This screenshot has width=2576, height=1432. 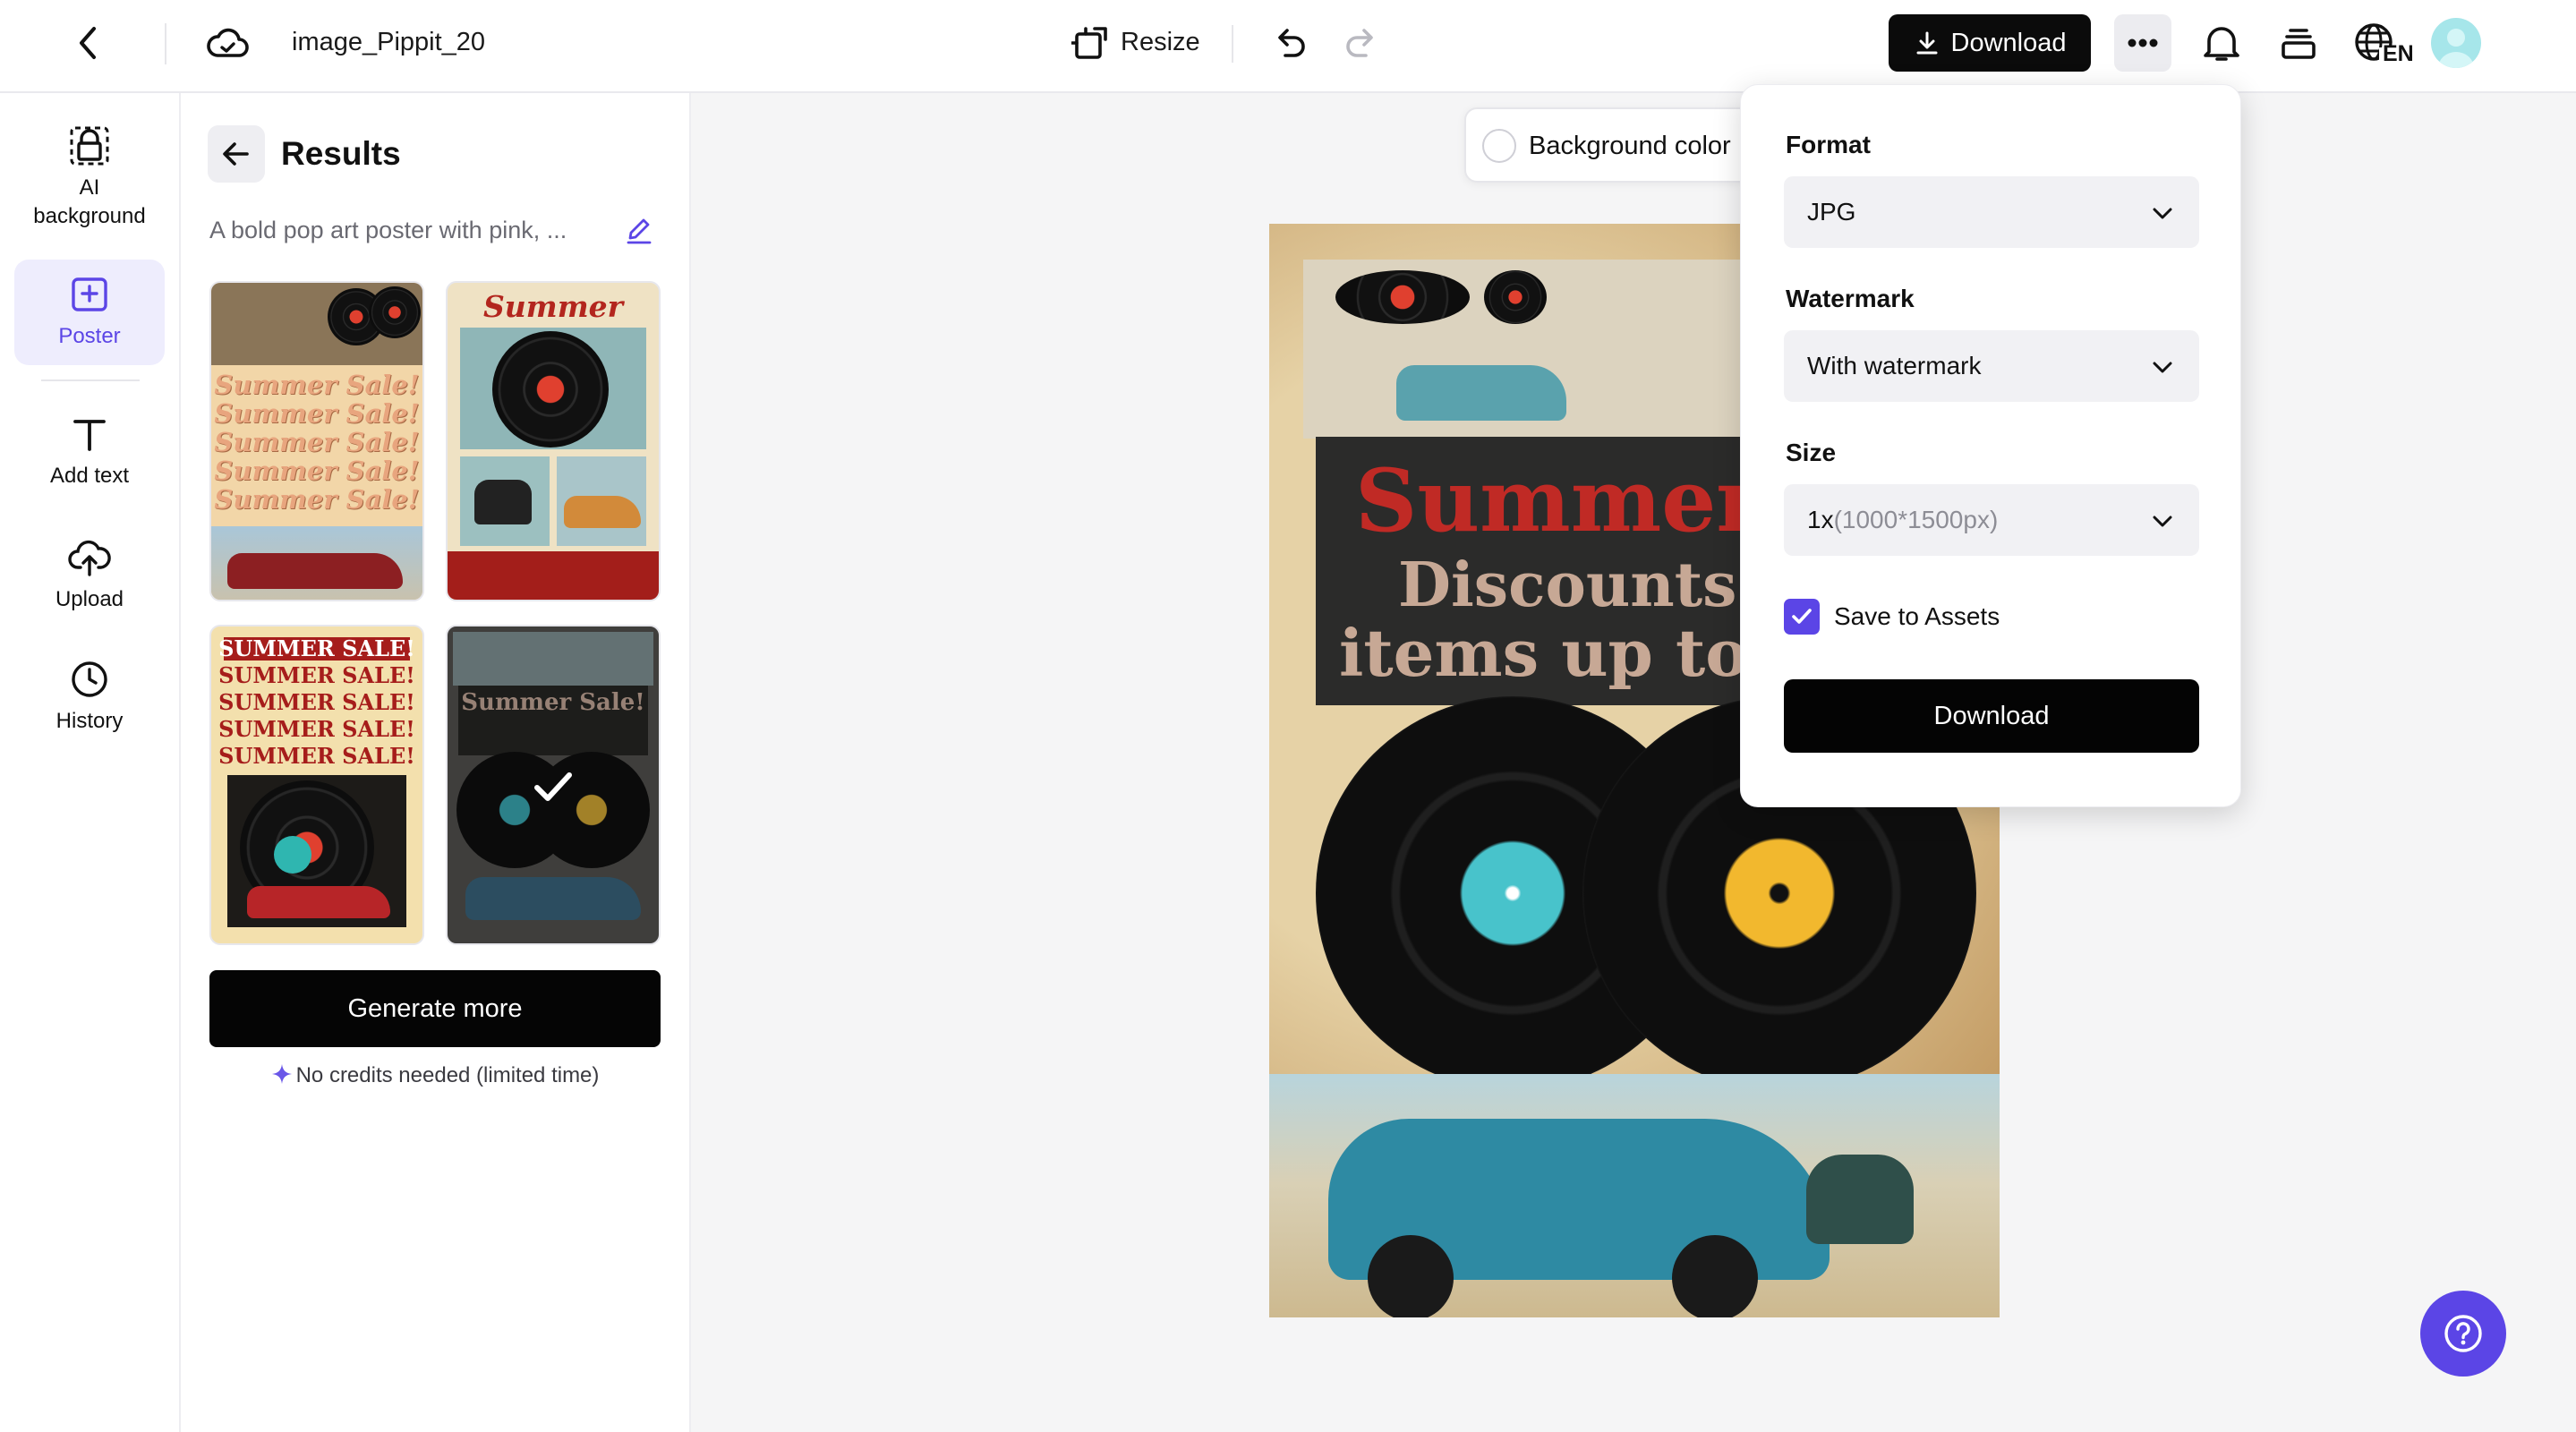 I want to click on rail-item-history: History, so click(x=89, y=697).